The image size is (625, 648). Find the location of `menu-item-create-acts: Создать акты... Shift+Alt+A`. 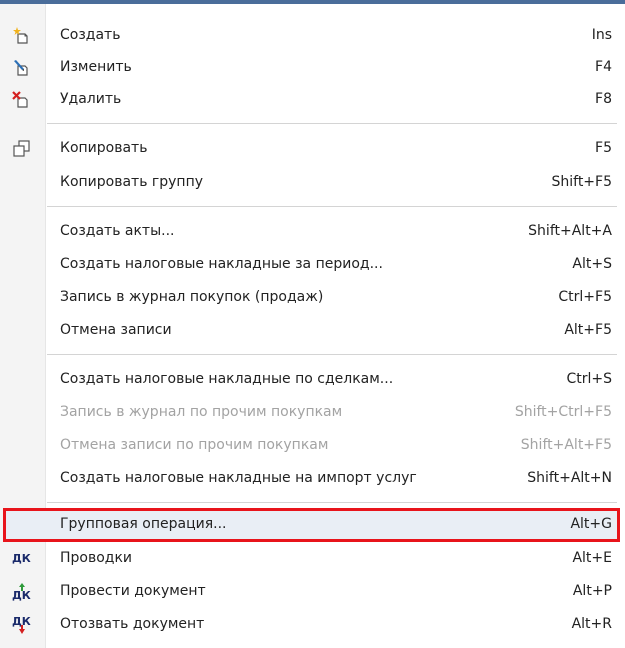

menu-item-create-acts: Создать акты... Shift+Alt+A is located at coordinates (312, 232).